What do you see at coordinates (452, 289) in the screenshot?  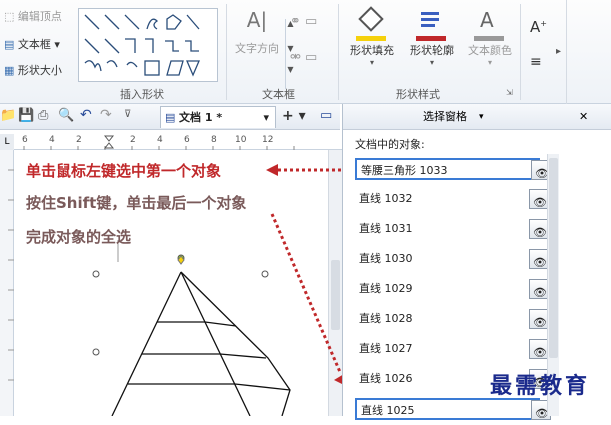 I see `list-item: 直线 1029 👁` at bounding box center [452, 289].